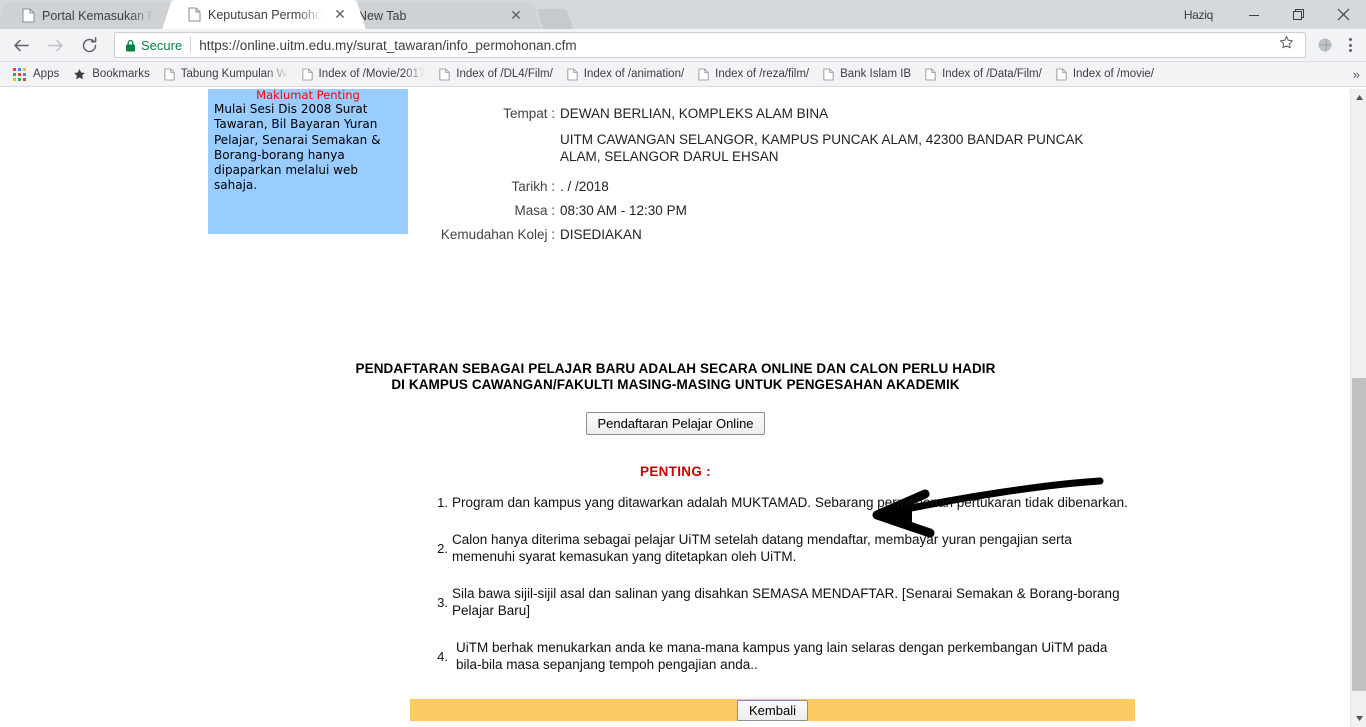 The height and width of the screenshot is (727, 1366). What do you see at coordinates (1253, 14) in the screenshot?
I see `minimize-icon` at bounding box center [1253, 14].